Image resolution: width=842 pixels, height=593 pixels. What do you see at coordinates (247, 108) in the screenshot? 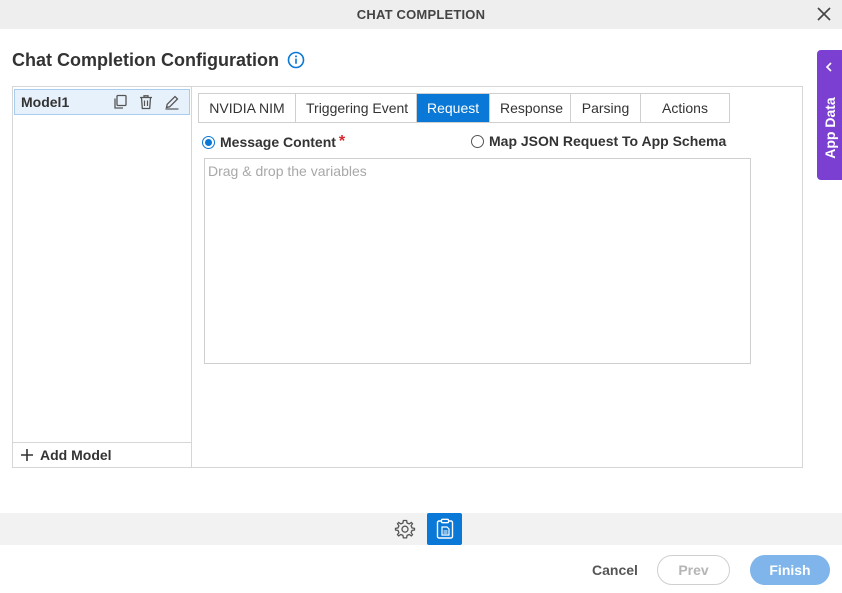
I see `tab-nvidia-nim: NVIDIA NIM` at bounding box center [247, 108].